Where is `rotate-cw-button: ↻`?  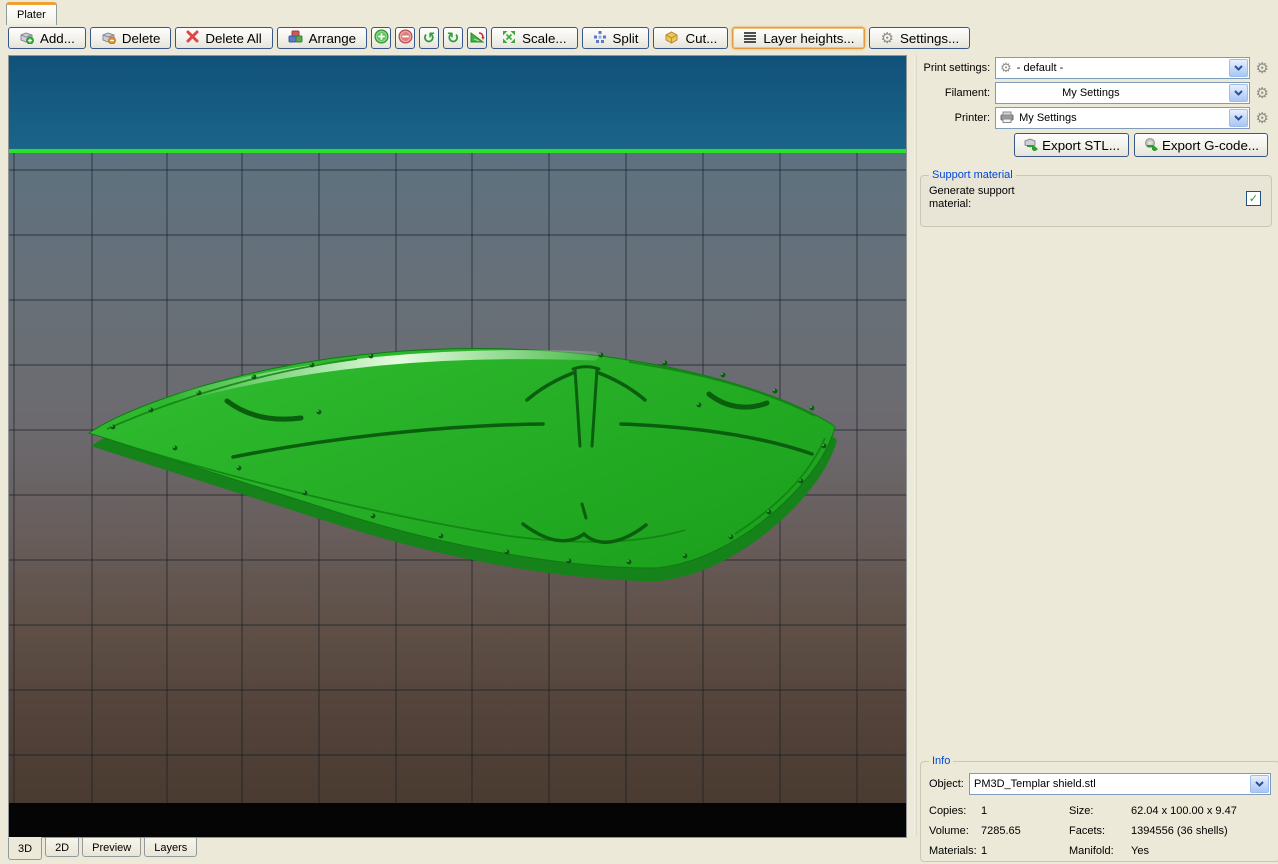 rotate-cw-button: ↻ is located at coordinates (453, 38).